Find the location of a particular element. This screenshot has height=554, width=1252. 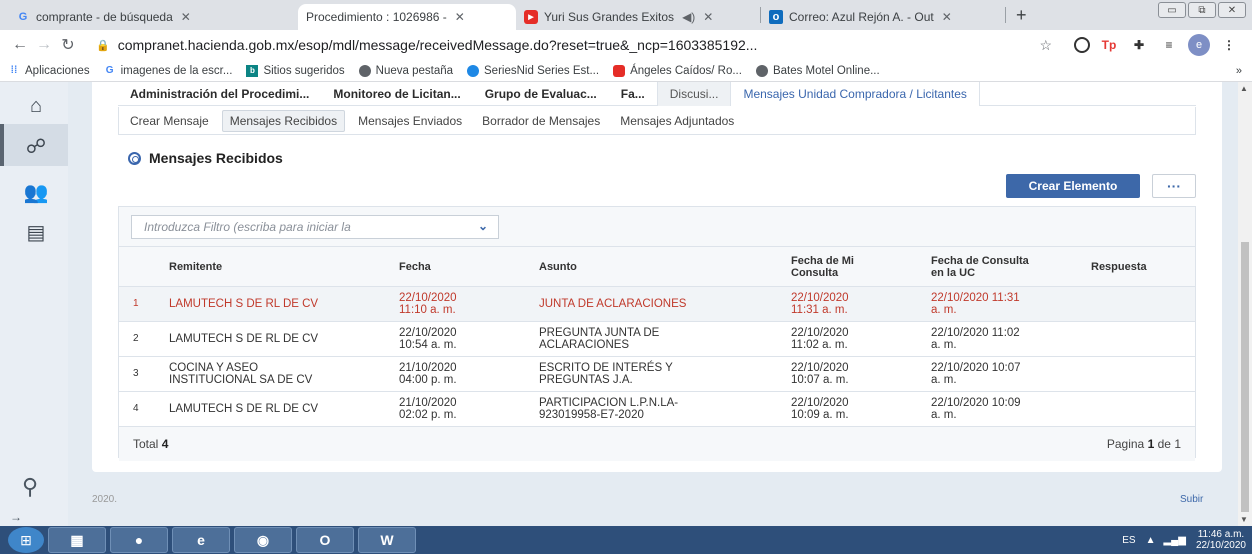

clock: 11:46 a.m. 22/10/2020 is located at coordinates (1221, 540).